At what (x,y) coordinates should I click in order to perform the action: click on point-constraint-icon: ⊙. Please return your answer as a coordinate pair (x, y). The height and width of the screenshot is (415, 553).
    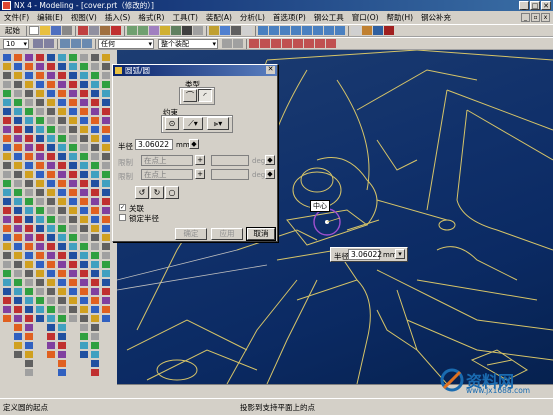
    Looking at the image, I should click on (172, 123).